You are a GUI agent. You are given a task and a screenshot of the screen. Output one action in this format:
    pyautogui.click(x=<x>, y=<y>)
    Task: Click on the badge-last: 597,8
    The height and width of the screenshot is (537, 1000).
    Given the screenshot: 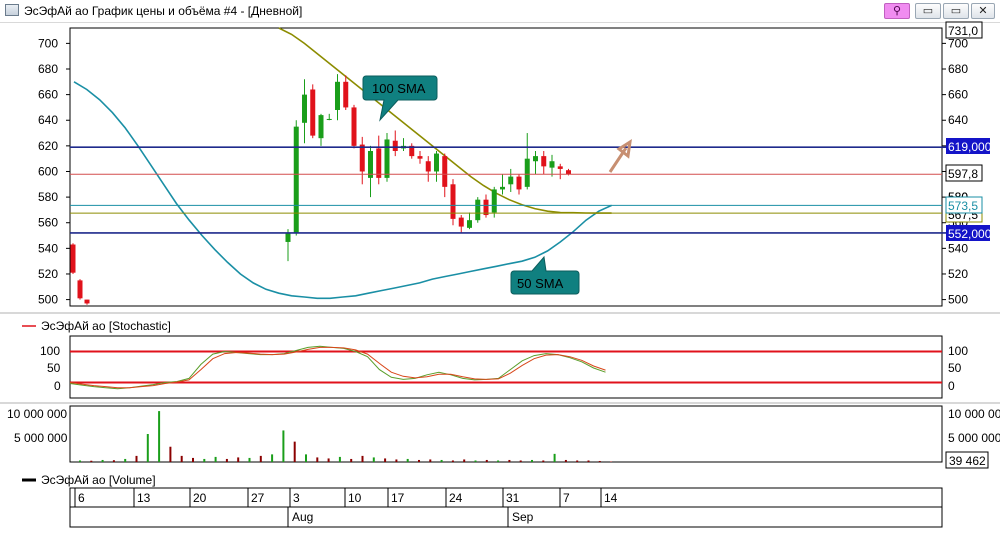 What is the action you would take?
    pyautogui.click(x=963, y=174)
    